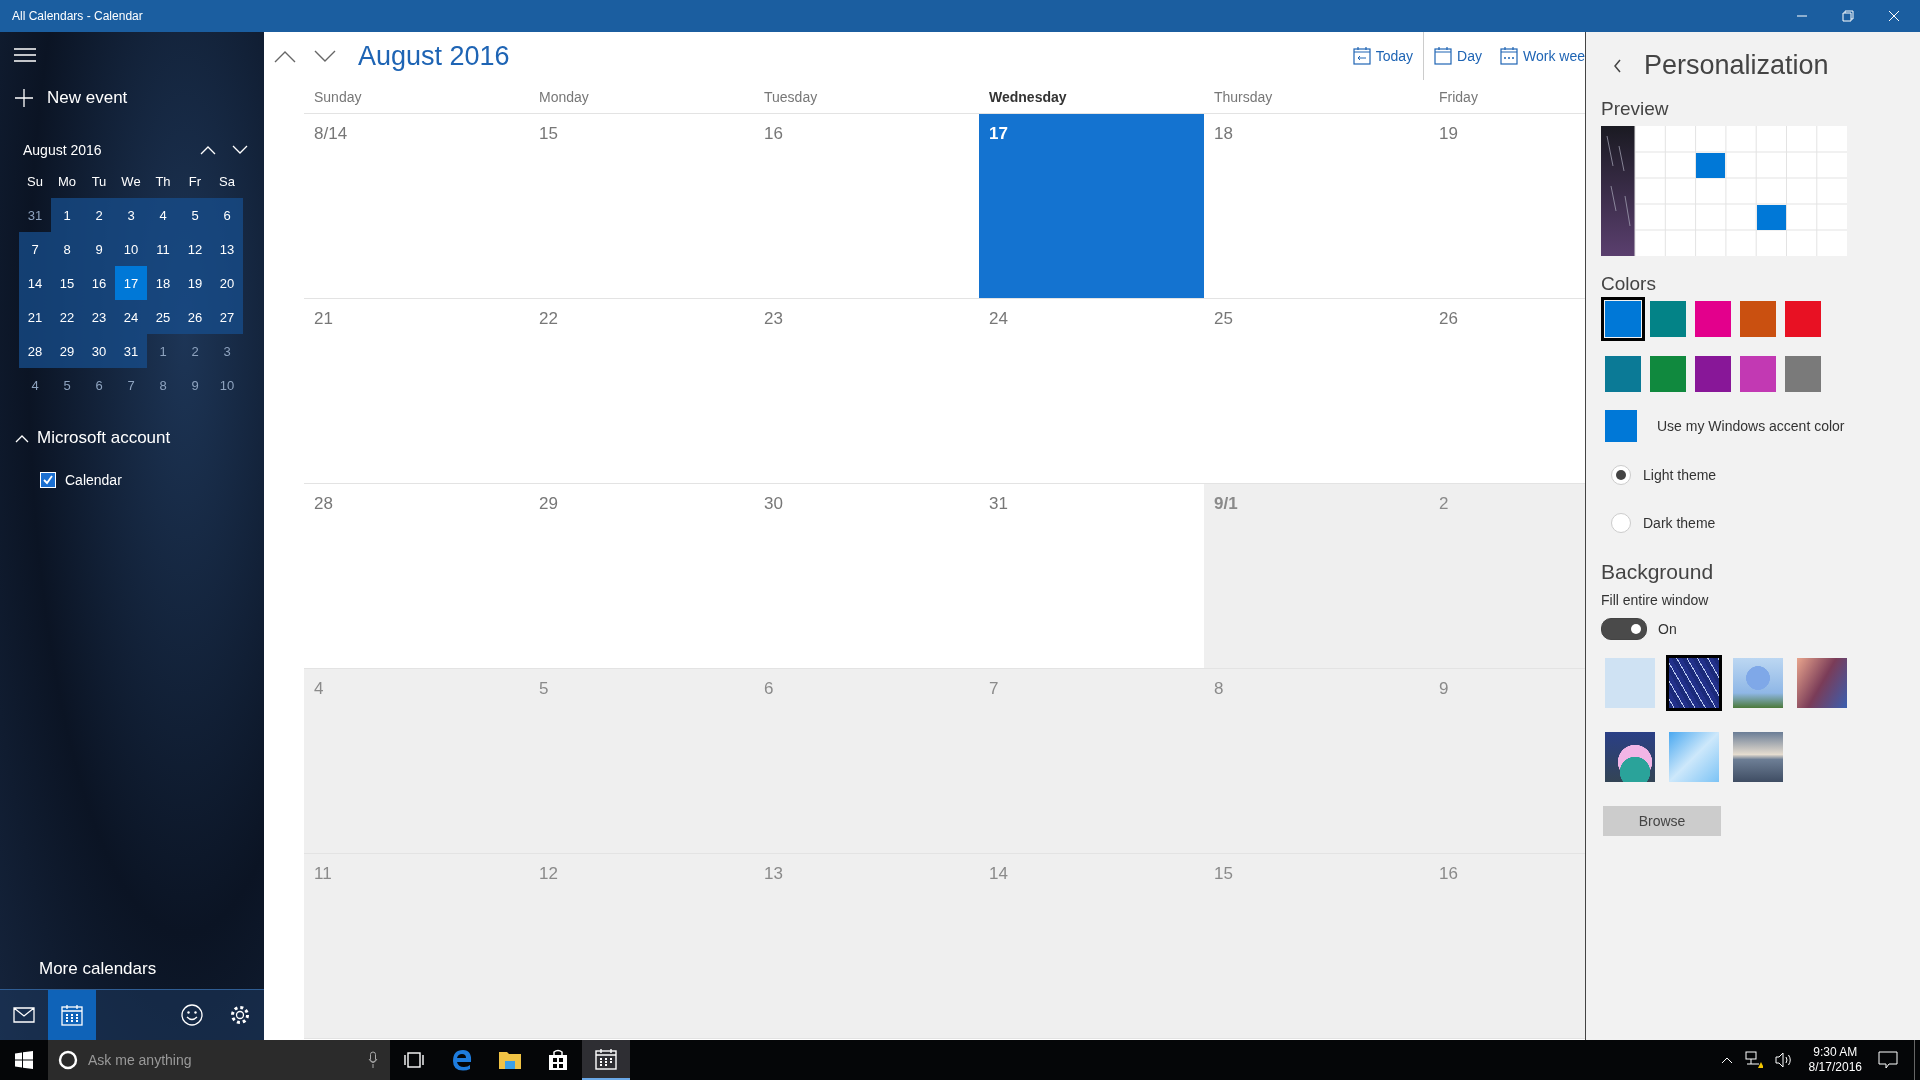  Describe the element at coordinates (67, 283) in the screenshot. I see `mini-calendar-day: 15` at that location.